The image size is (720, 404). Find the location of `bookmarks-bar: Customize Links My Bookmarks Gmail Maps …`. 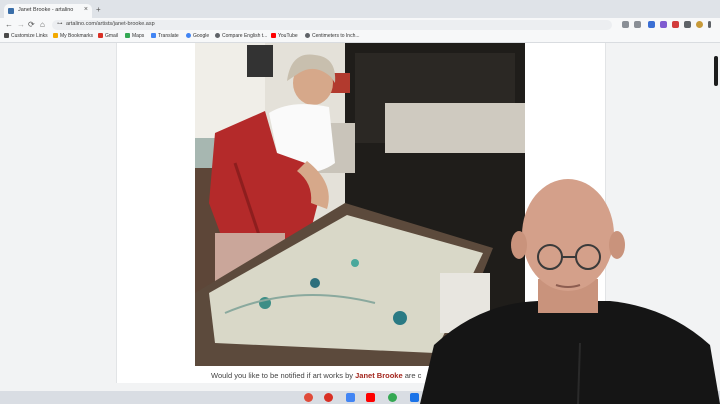

bookmarks-bar: Customize Links My Bookmarks Gmail Maps … is located at coordinates (360, 37).